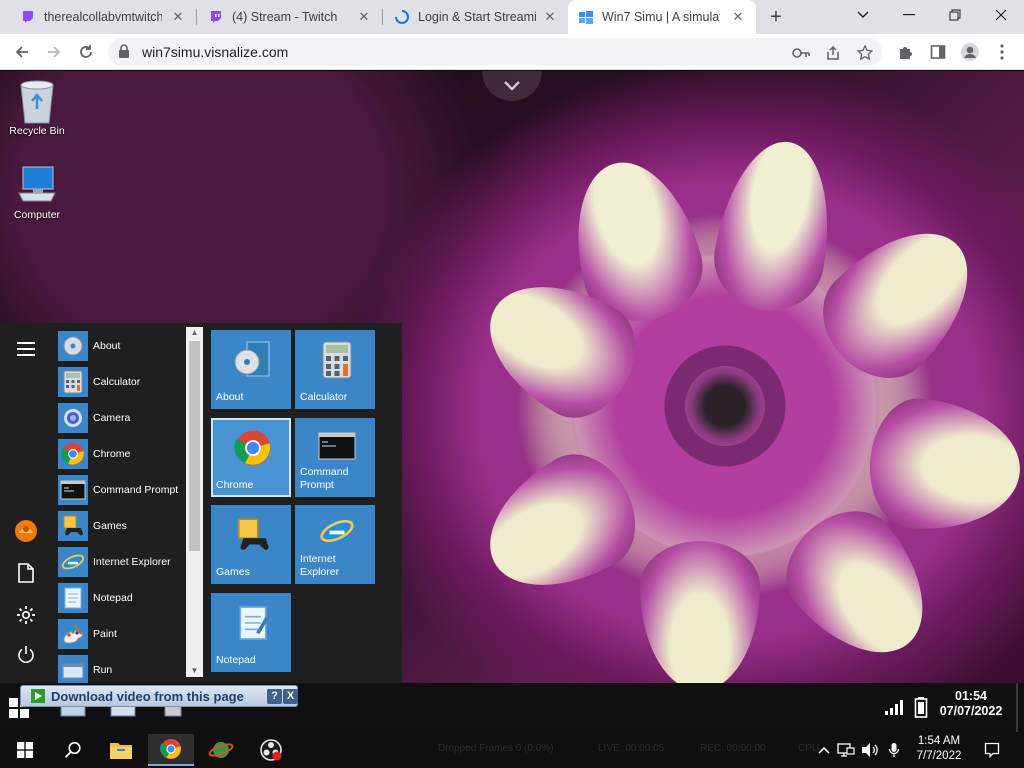 This screenshot has height=768, width=1024. I want to click on obs-record-icon, so click(271, 750).